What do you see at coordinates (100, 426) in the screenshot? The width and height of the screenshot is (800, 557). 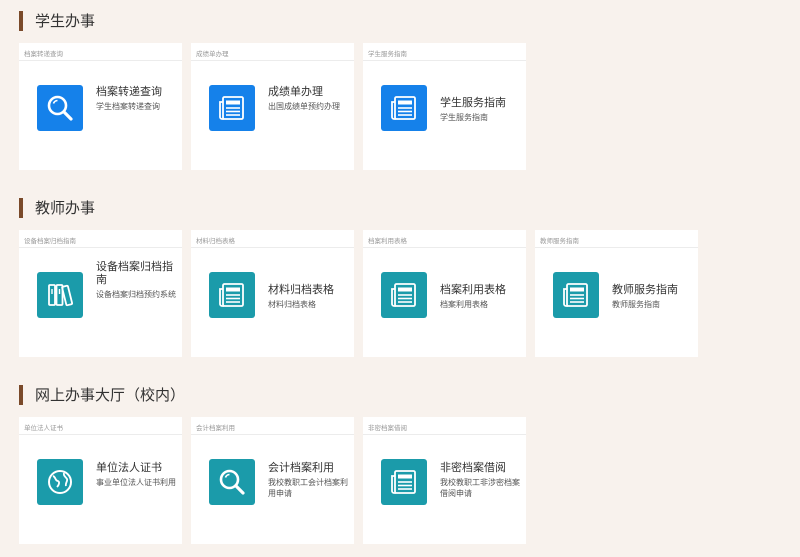 I see `card-header: 单位法人证书` at bounding box center [100, 426].